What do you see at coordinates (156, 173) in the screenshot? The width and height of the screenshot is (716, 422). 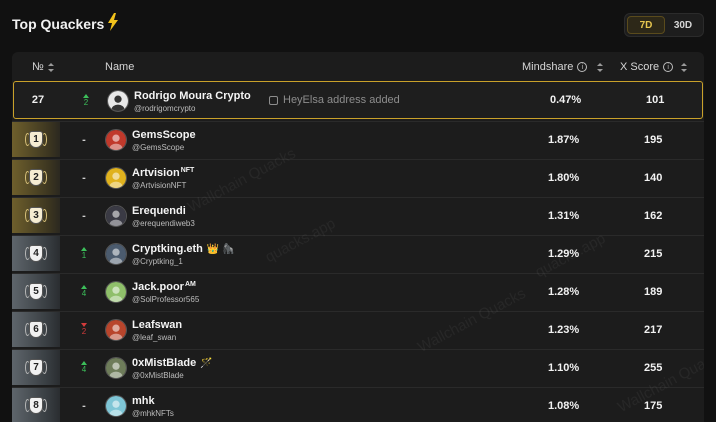 I see `user-name-text: Artvision` at bounding box center [156, 173].